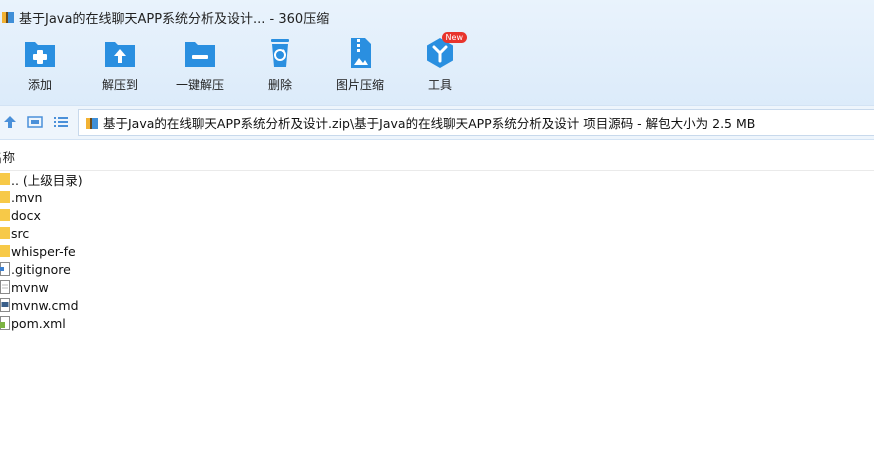 The image size is (874, 466). Describe the element at coordinates (20, 233) in the screenshot. I see `file-name: src` at that location.